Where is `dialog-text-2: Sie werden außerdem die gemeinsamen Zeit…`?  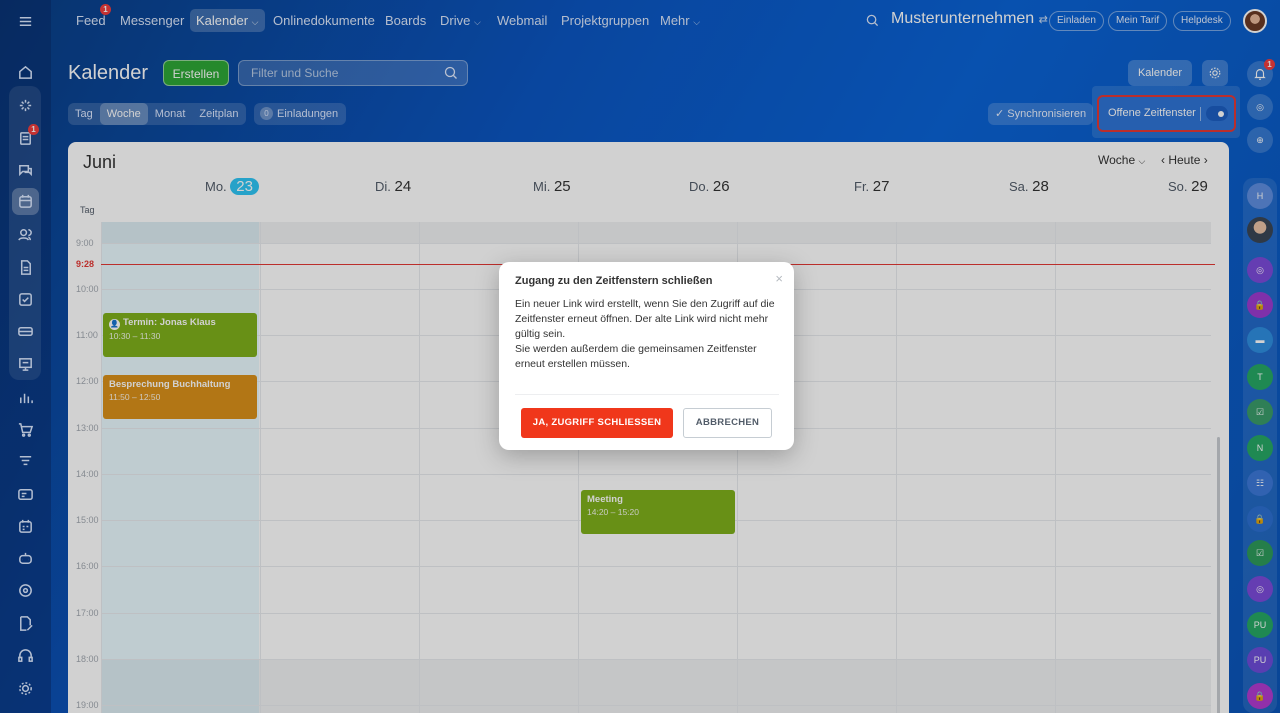 dialog-text-2: Sie werden außerdem die gemeinsamen Zeit… is located at coordinates (636, 356).